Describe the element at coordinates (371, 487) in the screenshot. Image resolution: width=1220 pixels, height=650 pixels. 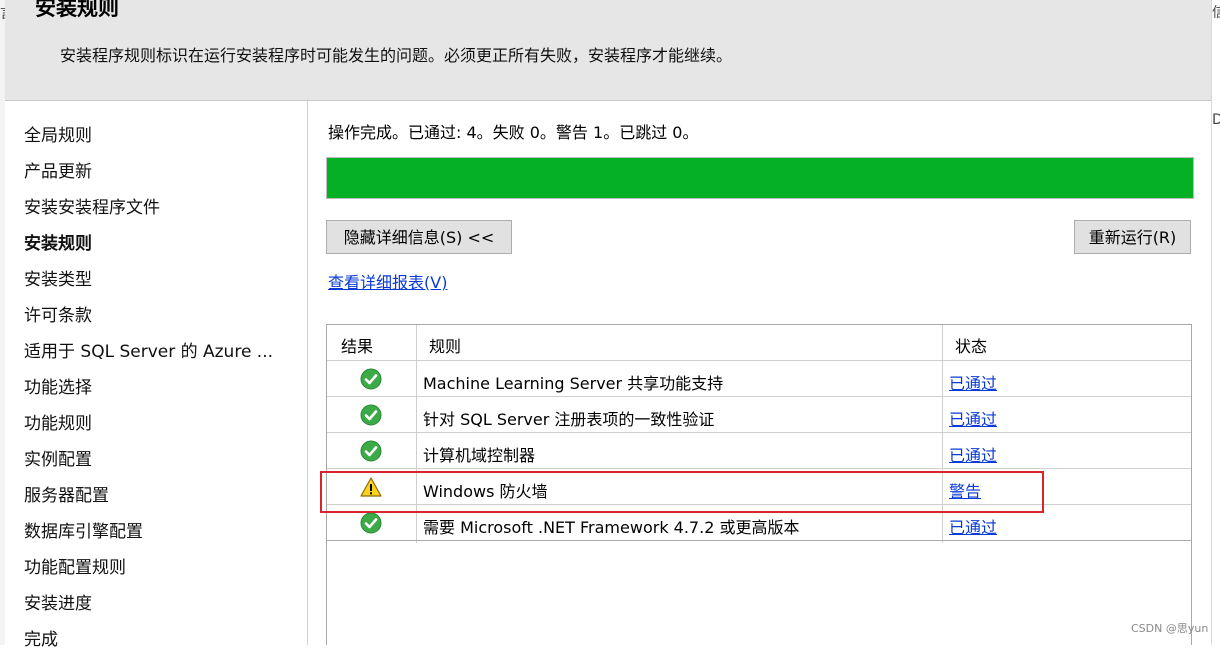
I see `warning-icon` at that location.